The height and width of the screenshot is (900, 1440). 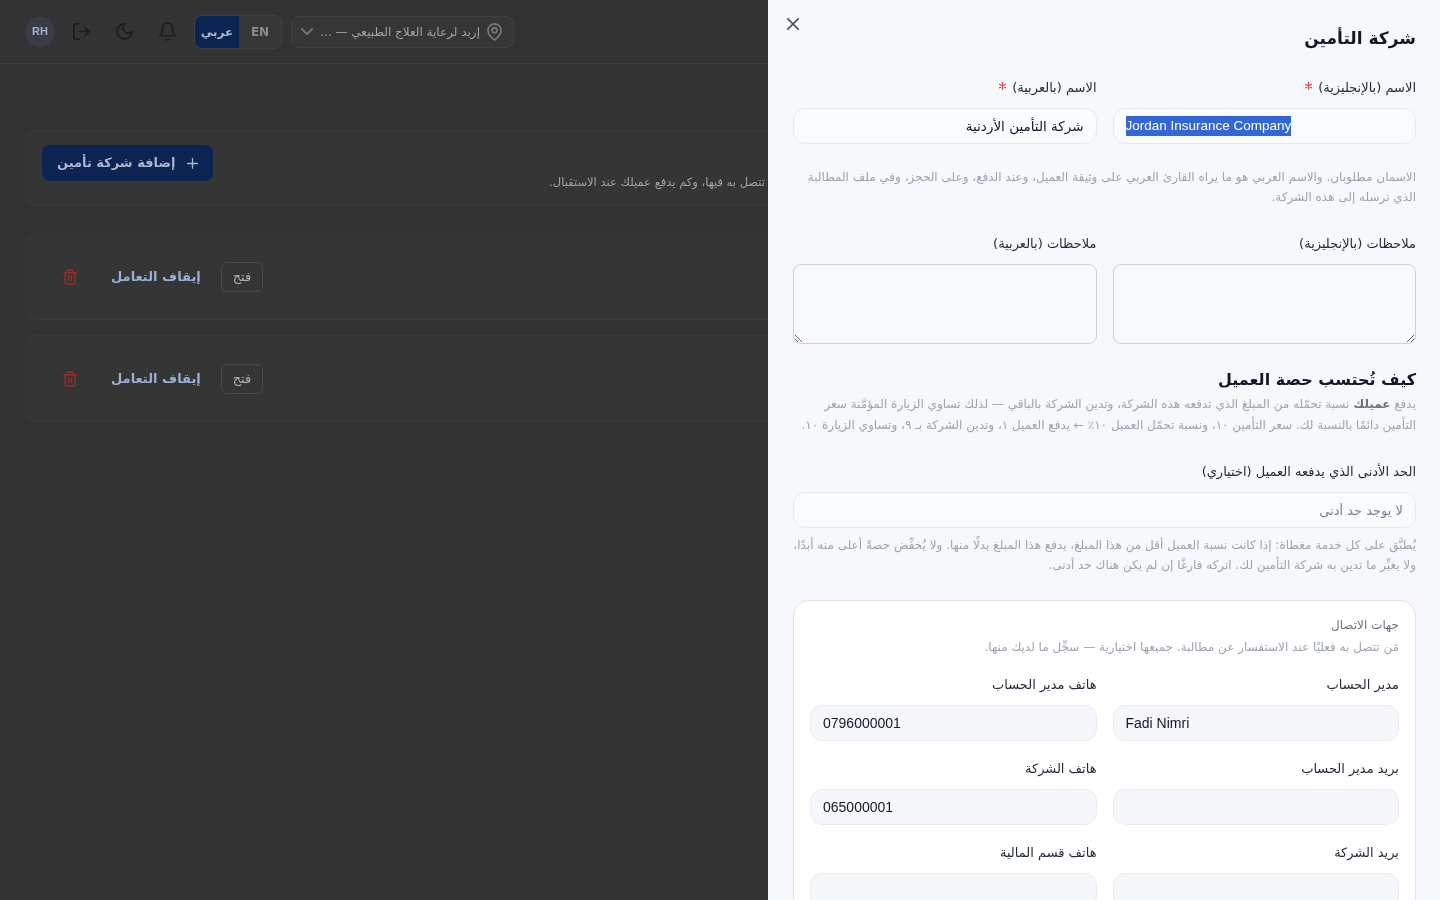 I want to click on field-label: بريد الشركة, so click(x=1366, y=853).